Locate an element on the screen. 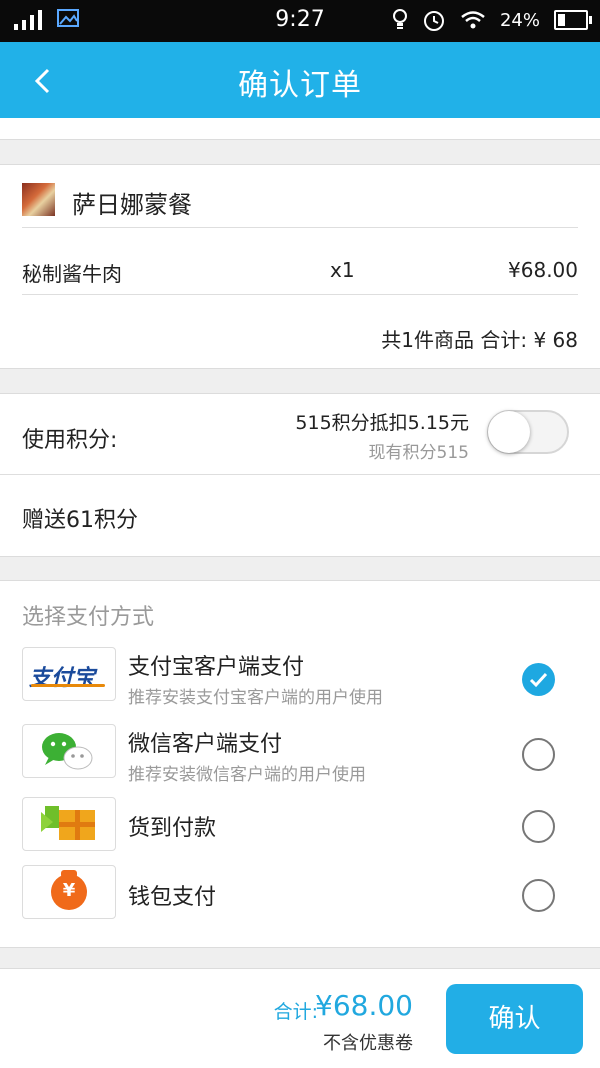 Image resolution: width=600 pixels, height=1068 pixels. battery-icon is located at coordinates (573, 20).